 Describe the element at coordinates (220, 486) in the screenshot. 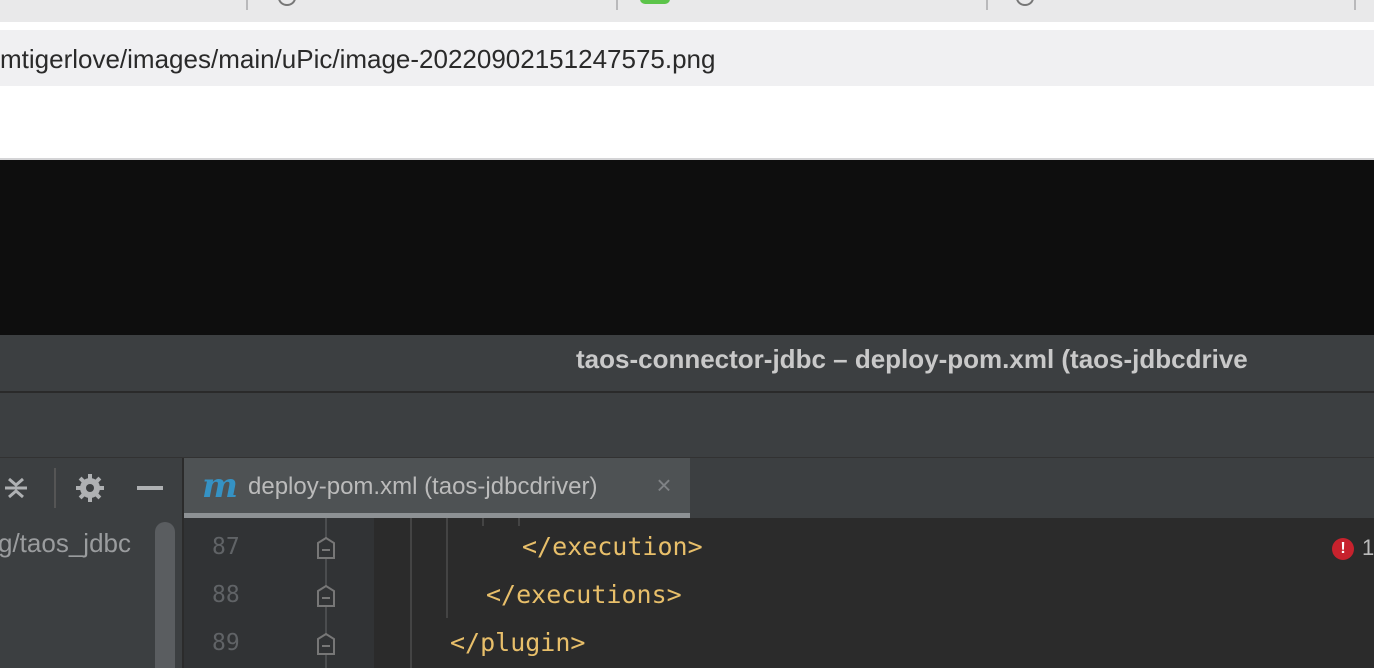

I see `maven-file-icon: m` at that location.